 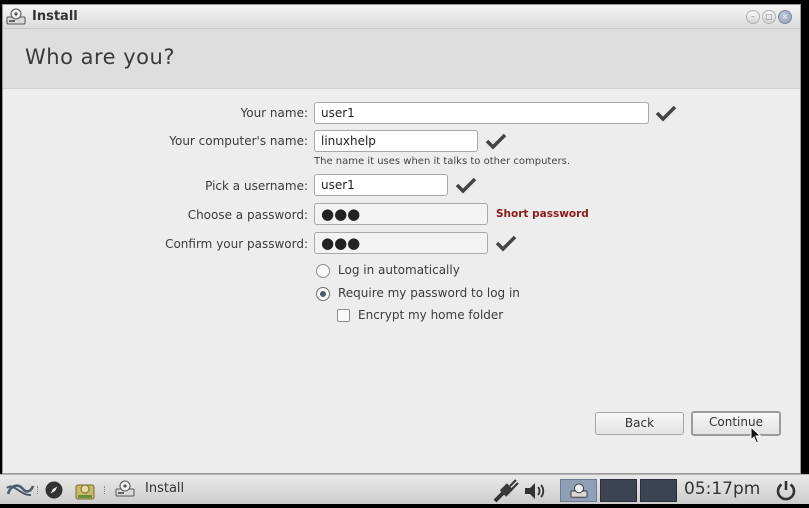 I want to click on mouse-cursor-icon, so click(x=756, y=435).